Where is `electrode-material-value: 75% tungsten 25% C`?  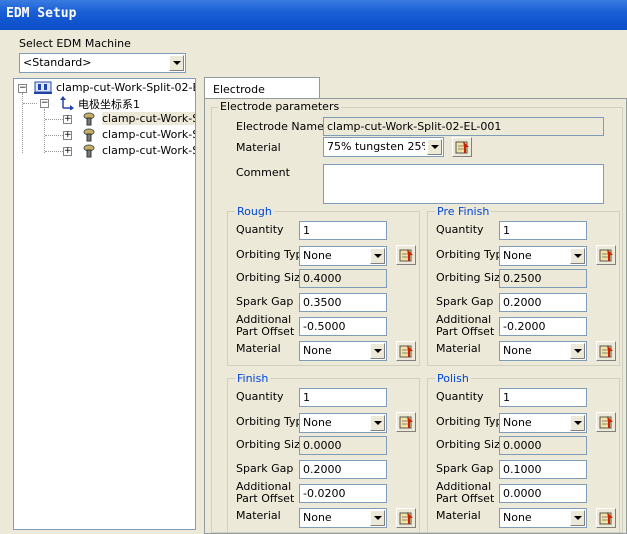
electrode-material-value: 75% tungsten 25% C is located at coordinates (376, 146).